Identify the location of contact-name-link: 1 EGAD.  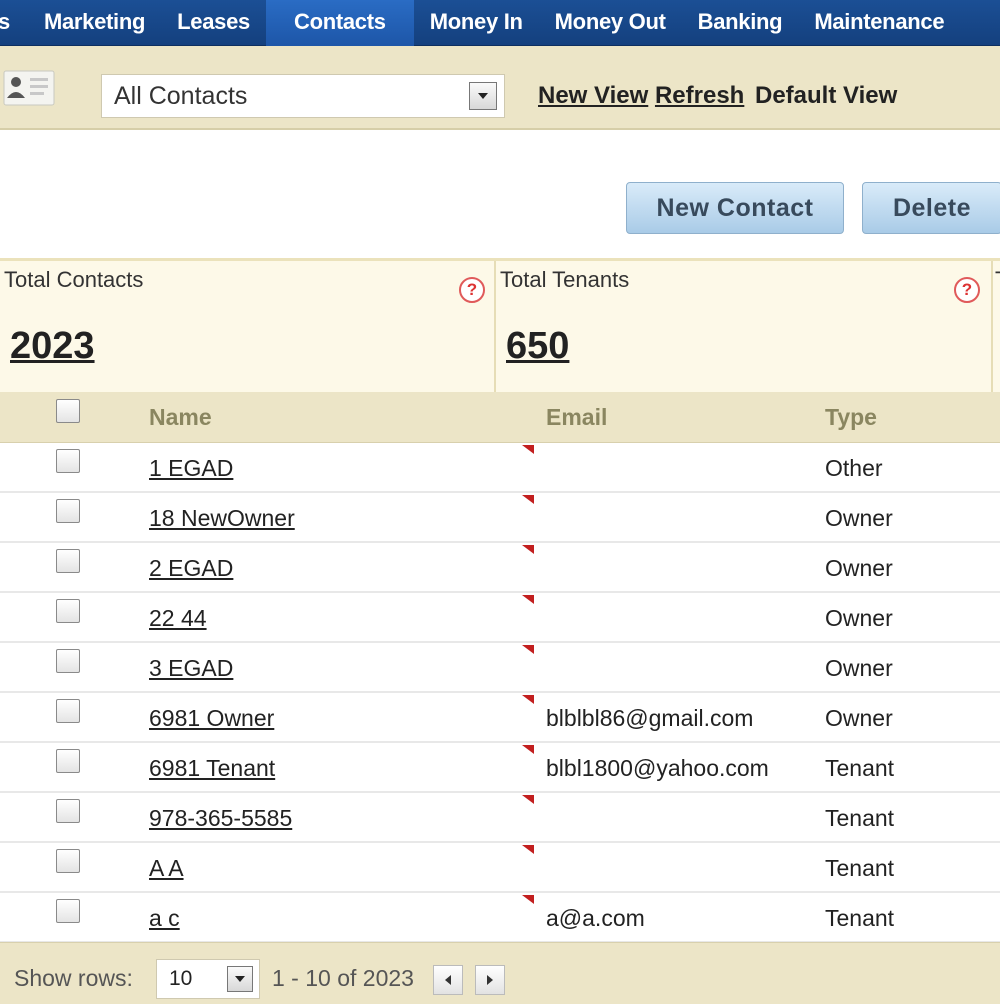
(191, 468).